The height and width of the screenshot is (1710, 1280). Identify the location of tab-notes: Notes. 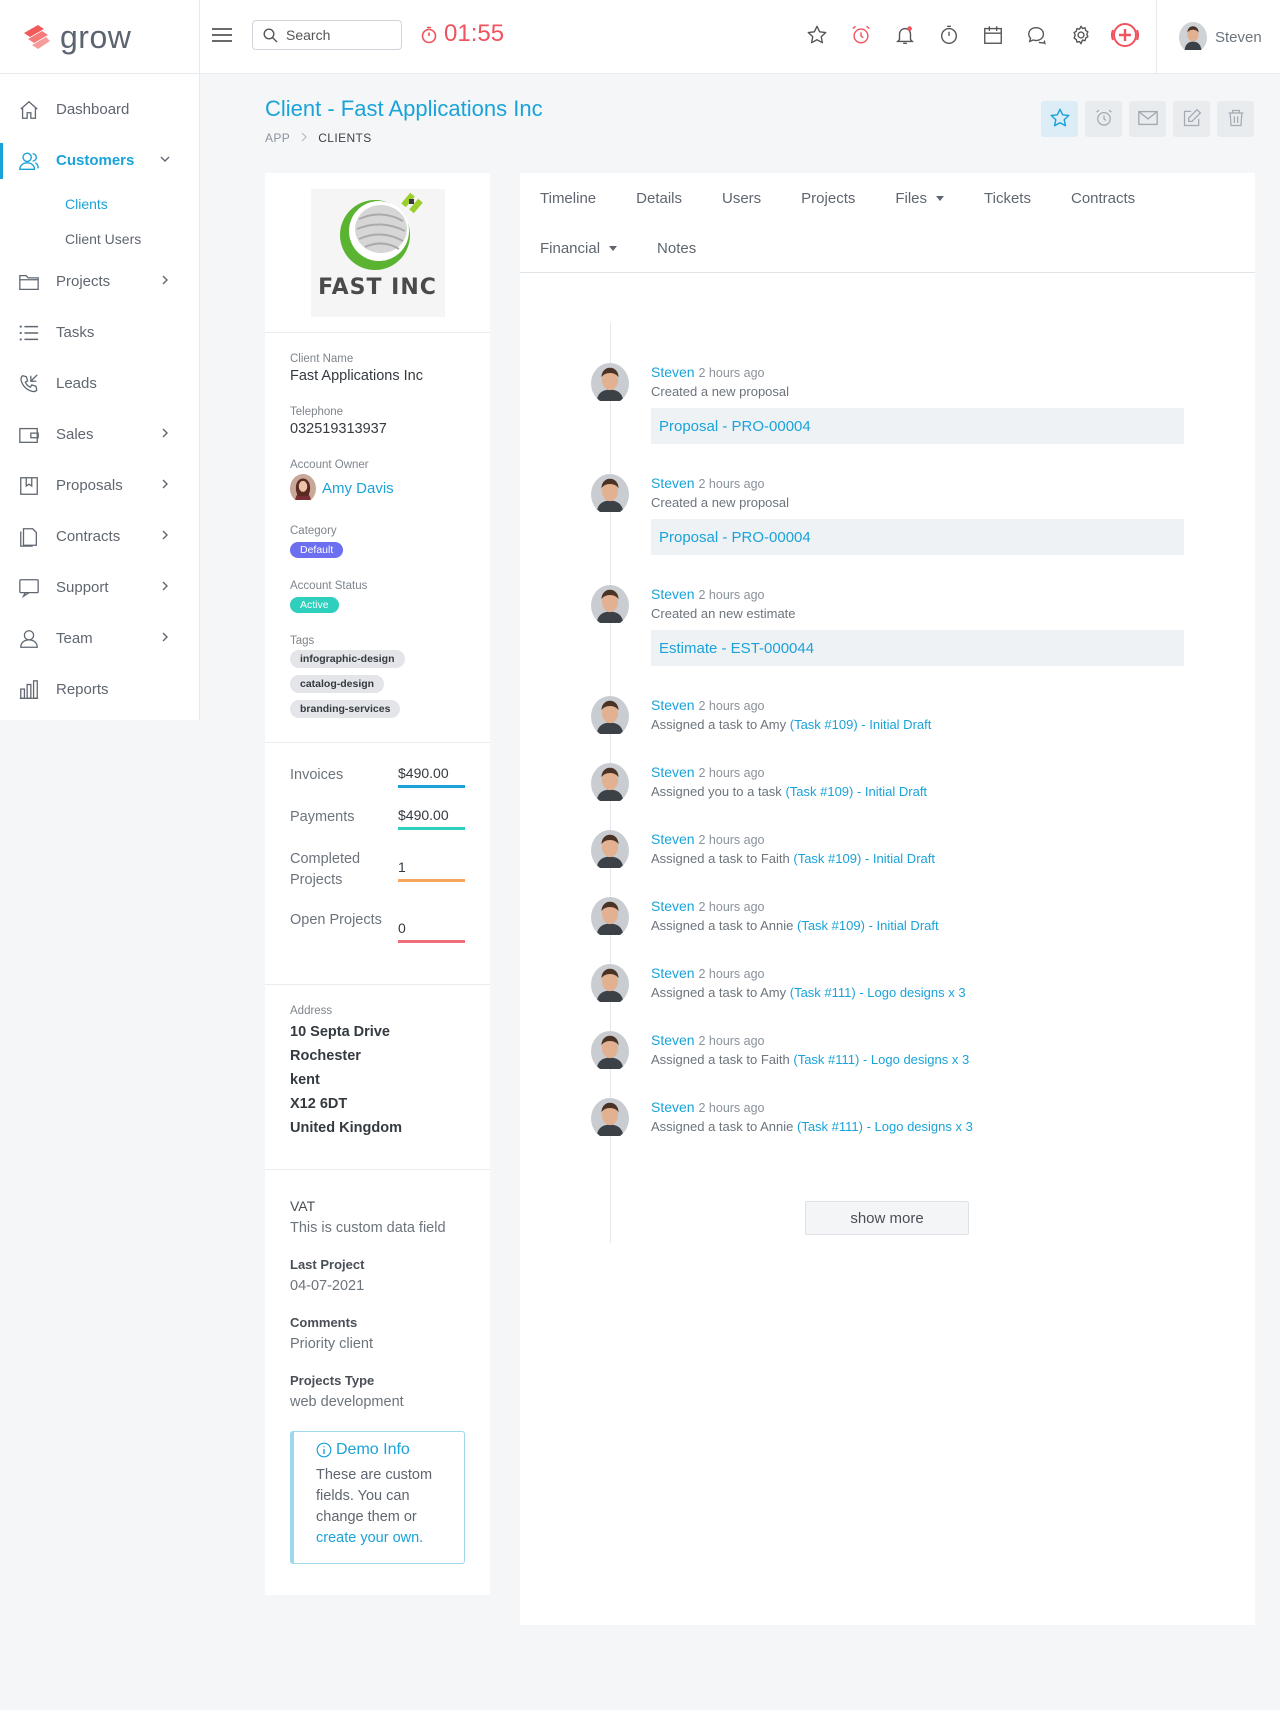
(676, 248).